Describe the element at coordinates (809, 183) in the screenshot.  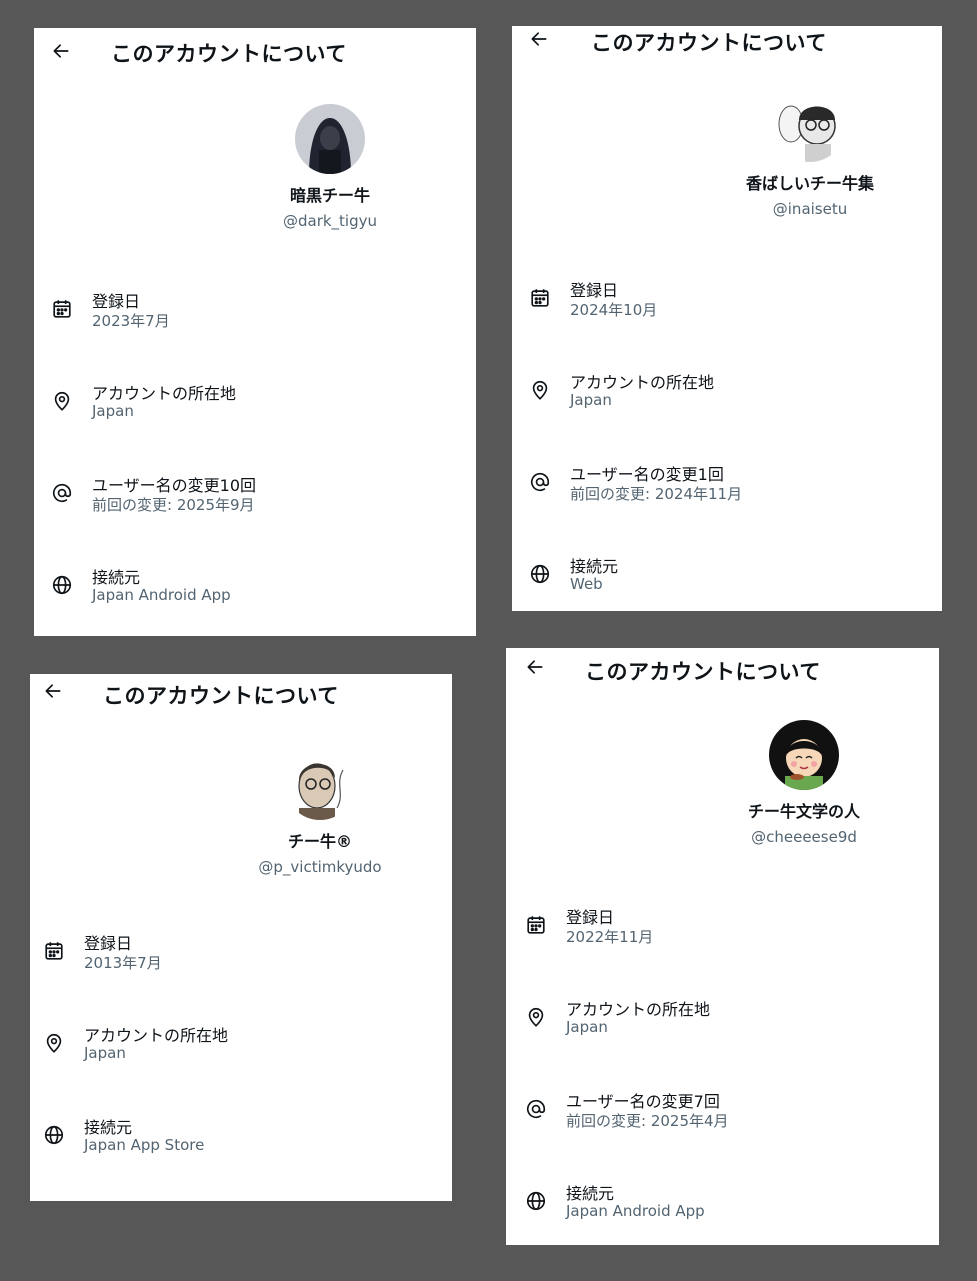
I see `display-name: 香ばしいチー牛集` at that location.